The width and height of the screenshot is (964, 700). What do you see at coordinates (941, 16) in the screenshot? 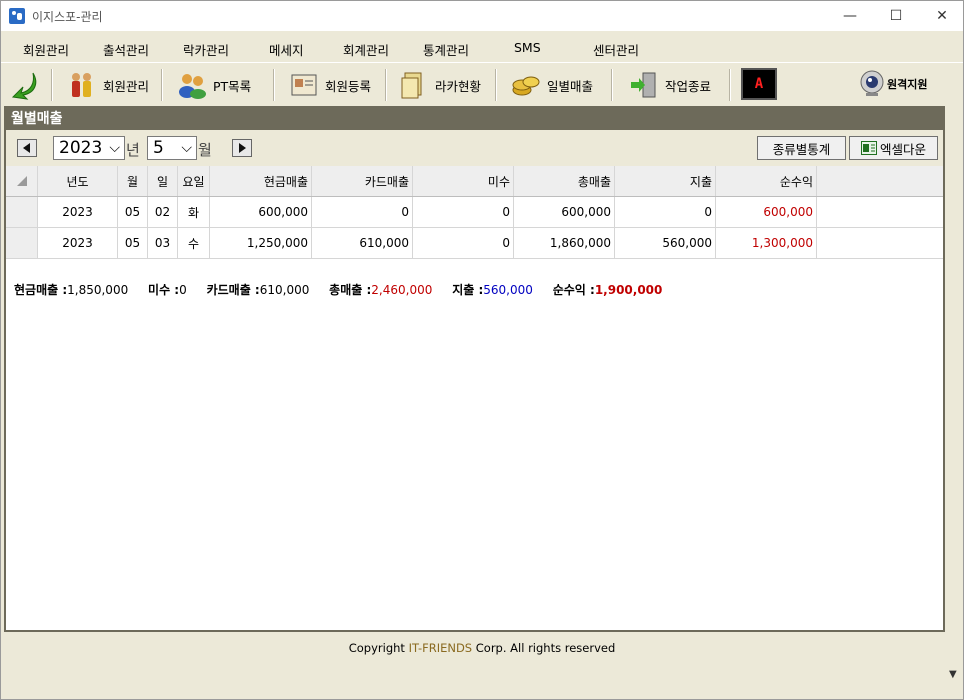
I see `close-button: ✕` at bounding box center [941, 16].